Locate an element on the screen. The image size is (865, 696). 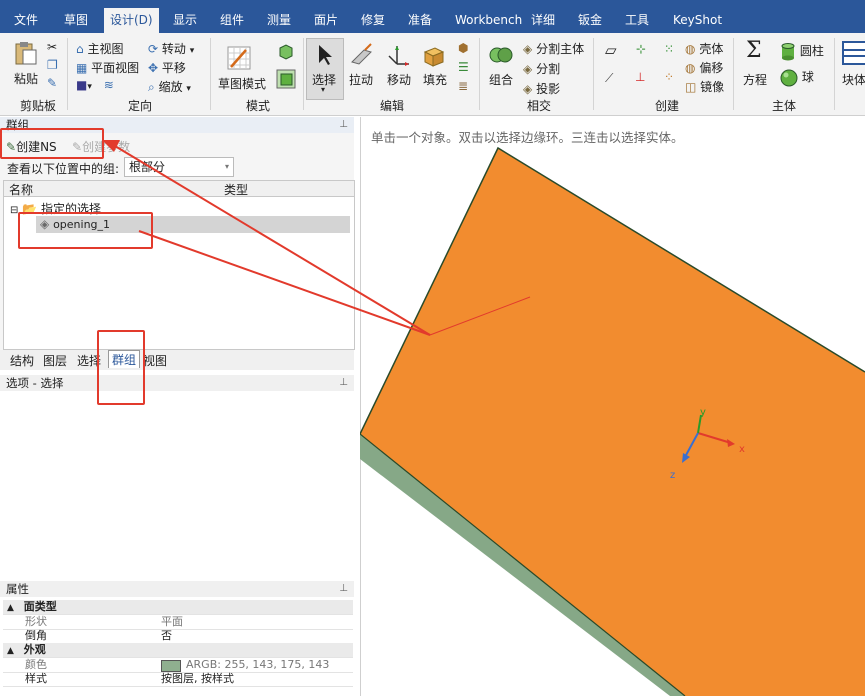
annotation-arrows is located at coordinates (316, 238).